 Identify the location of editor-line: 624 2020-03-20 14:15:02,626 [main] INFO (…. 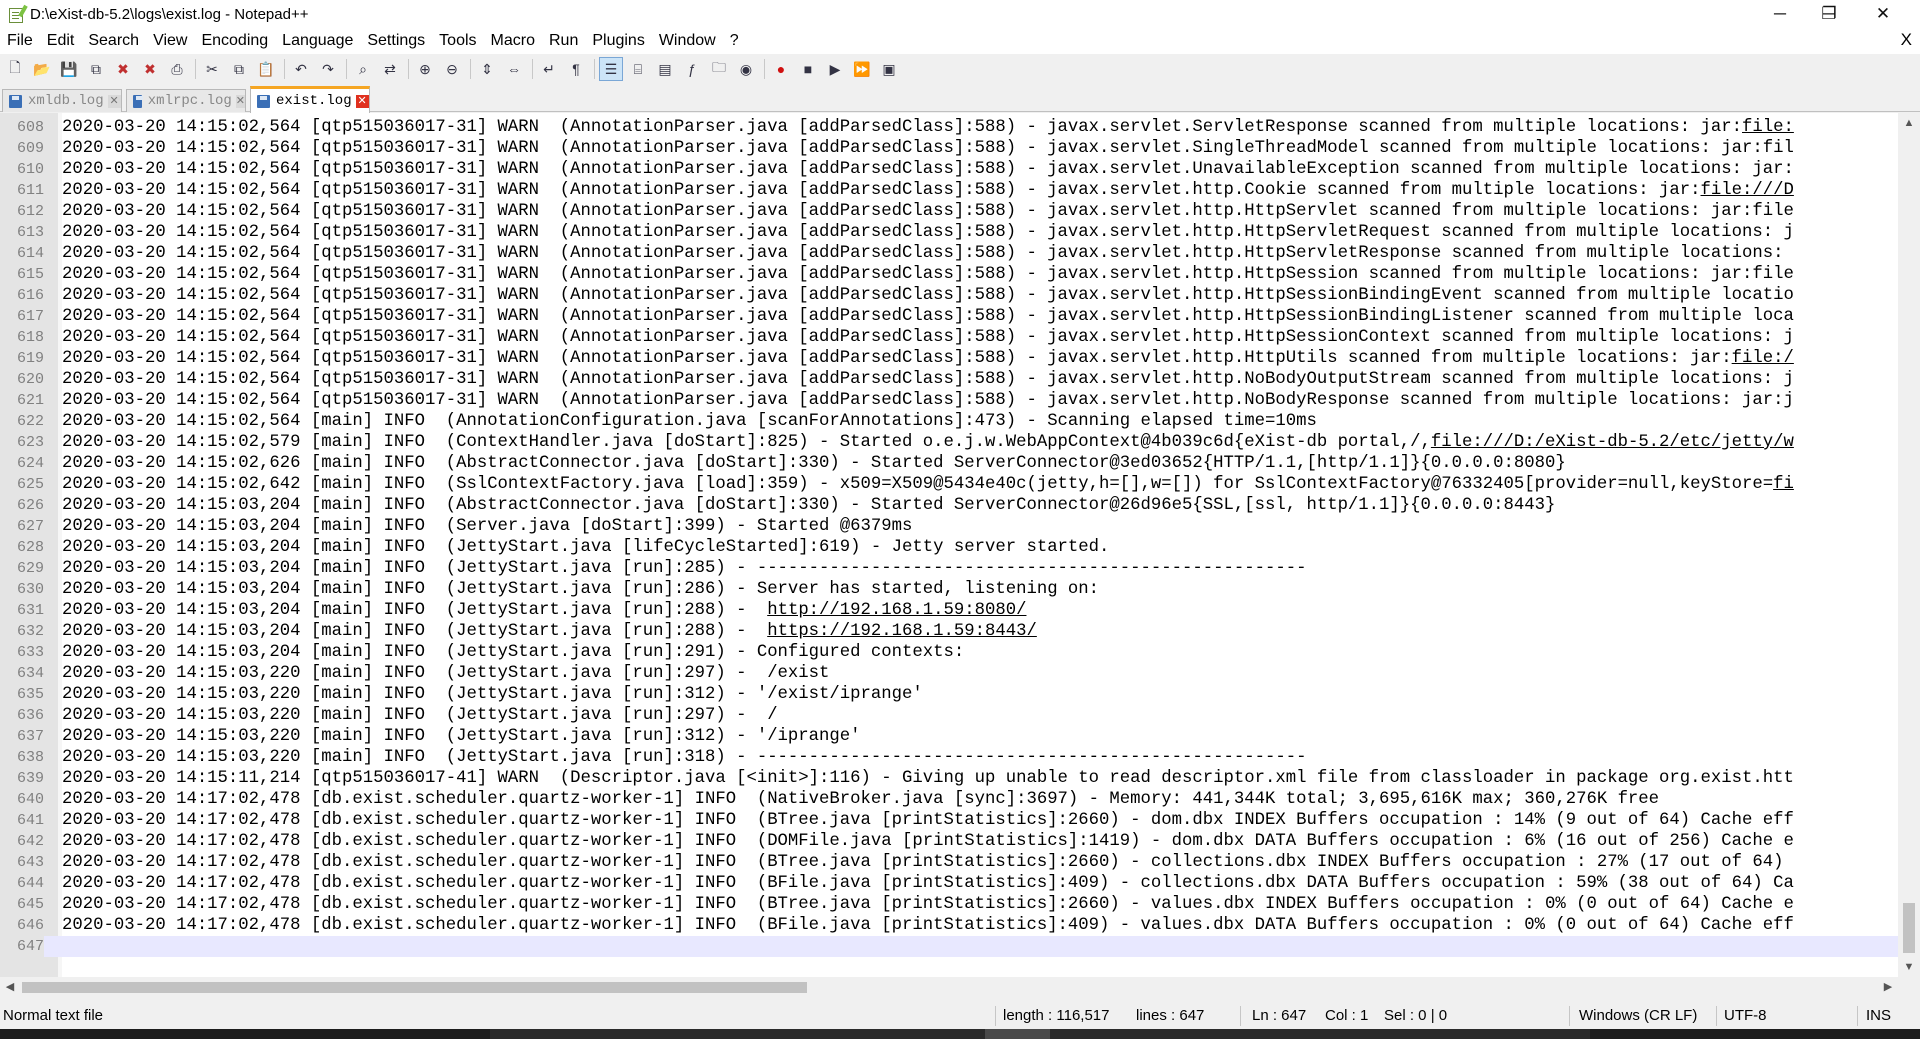
(949, 463).